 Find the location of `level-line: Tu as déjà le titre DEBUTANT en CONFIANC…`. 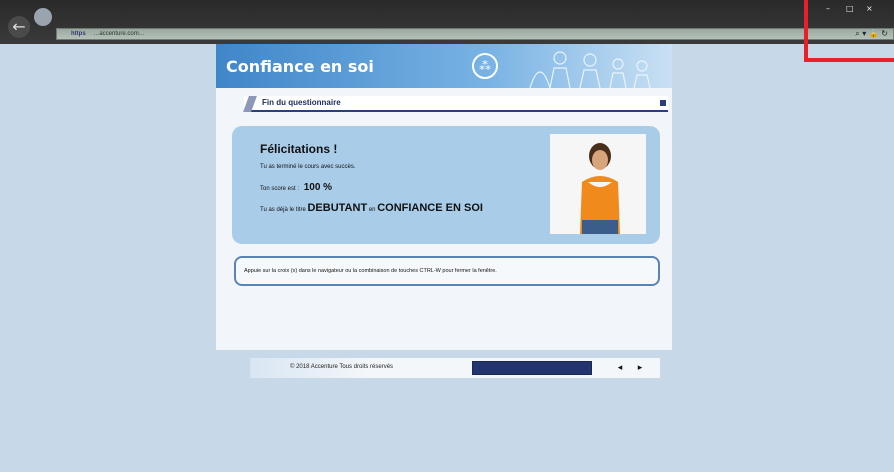

level-line: Tu as déjà le titre DEBUTANT en CONFIANC… is located at coordinates (371, 208).